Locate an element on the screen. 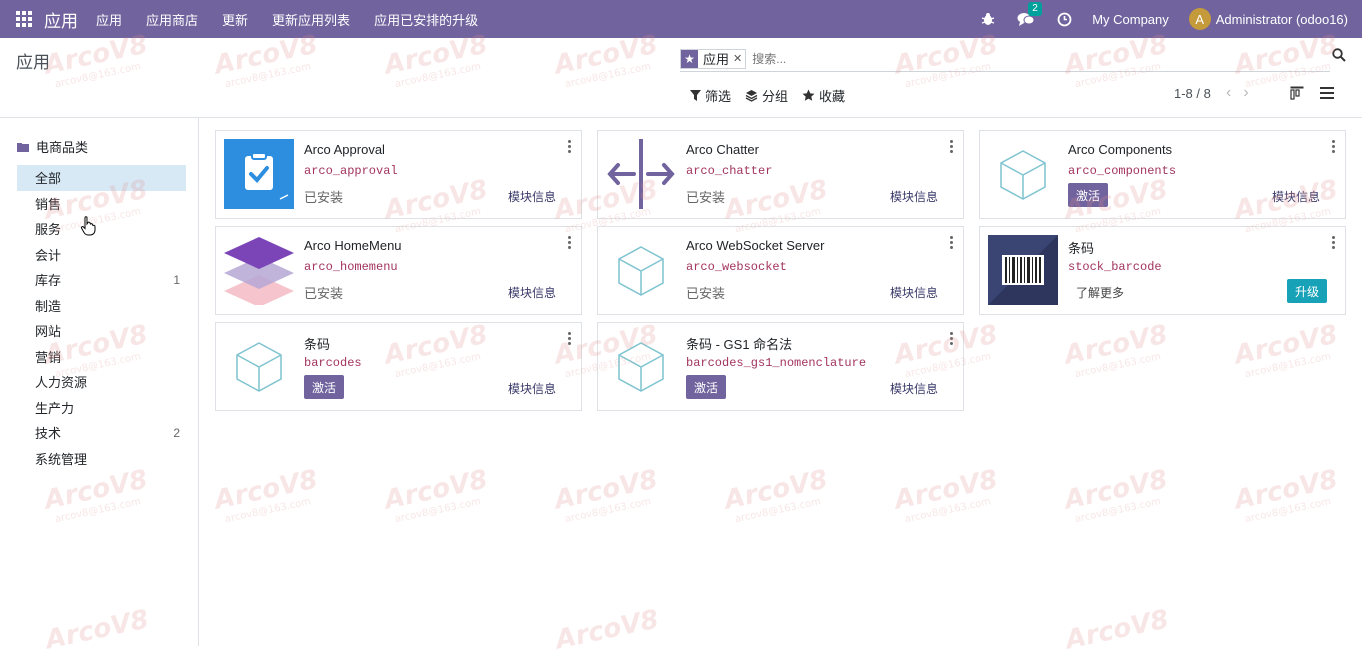 Image resolution: width=1362 pixels, height=656 pixels. category-label: 人力资源 is located at coordinates (61, 383).